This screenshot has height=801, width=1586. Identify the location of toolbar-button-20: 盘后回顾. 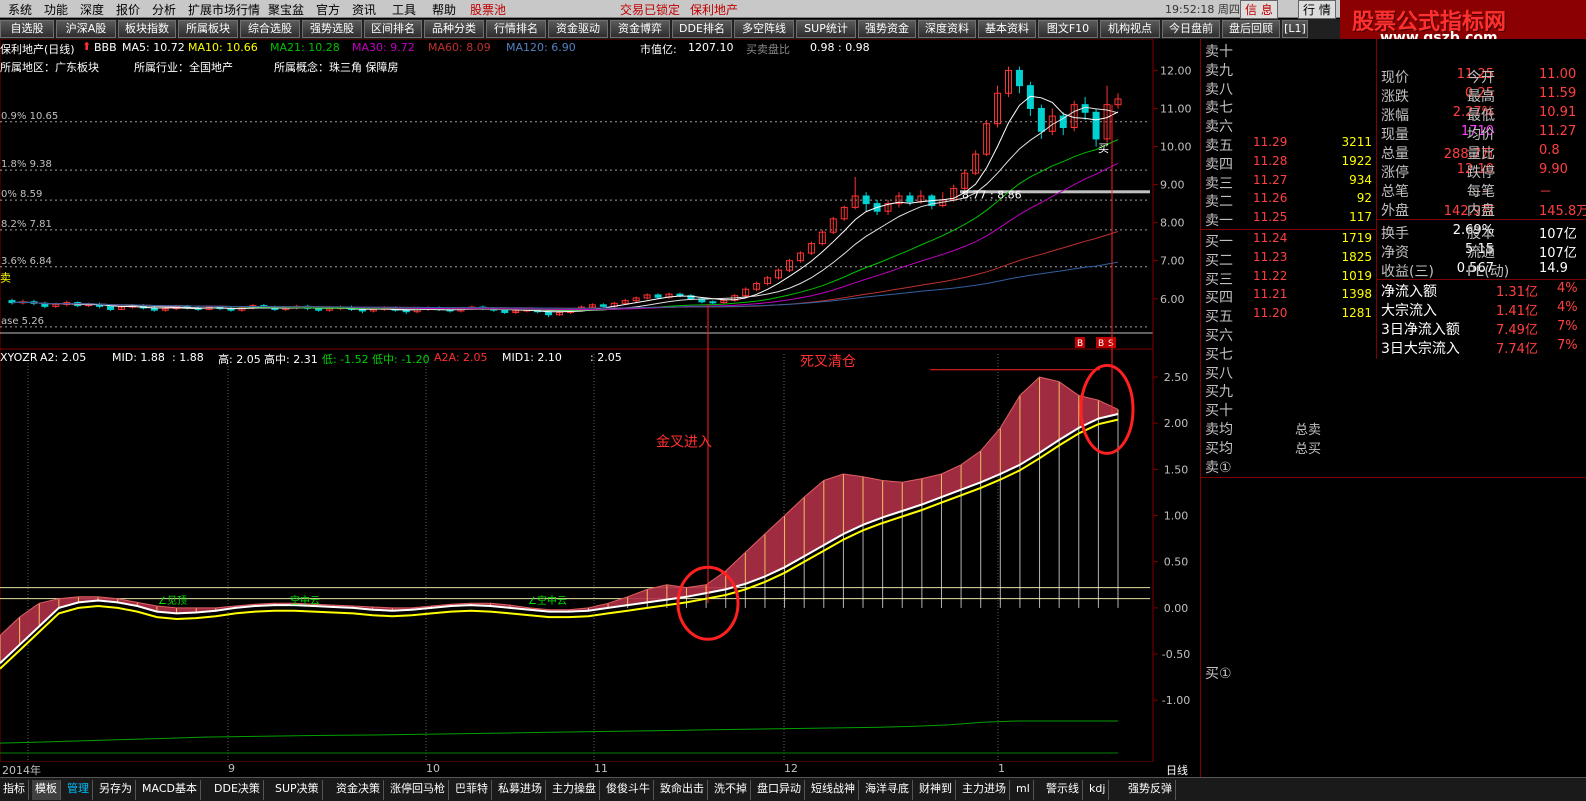
(1251, 29).